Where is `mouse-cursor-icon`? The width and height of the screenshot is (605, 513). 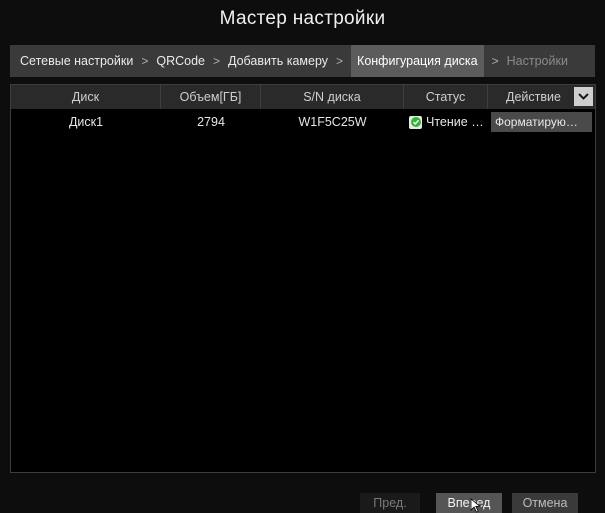
mouse-cursor-icon is located at coordinates (476, 505).